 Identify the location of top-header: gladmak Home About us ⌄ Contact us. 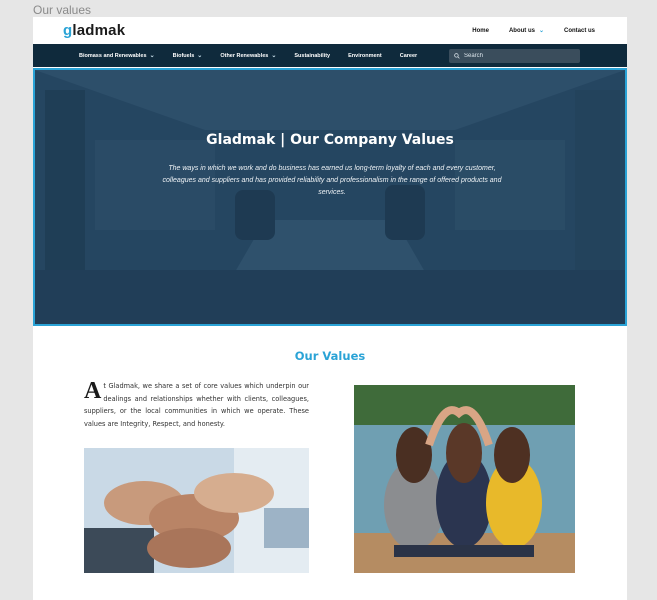
(330, 30).